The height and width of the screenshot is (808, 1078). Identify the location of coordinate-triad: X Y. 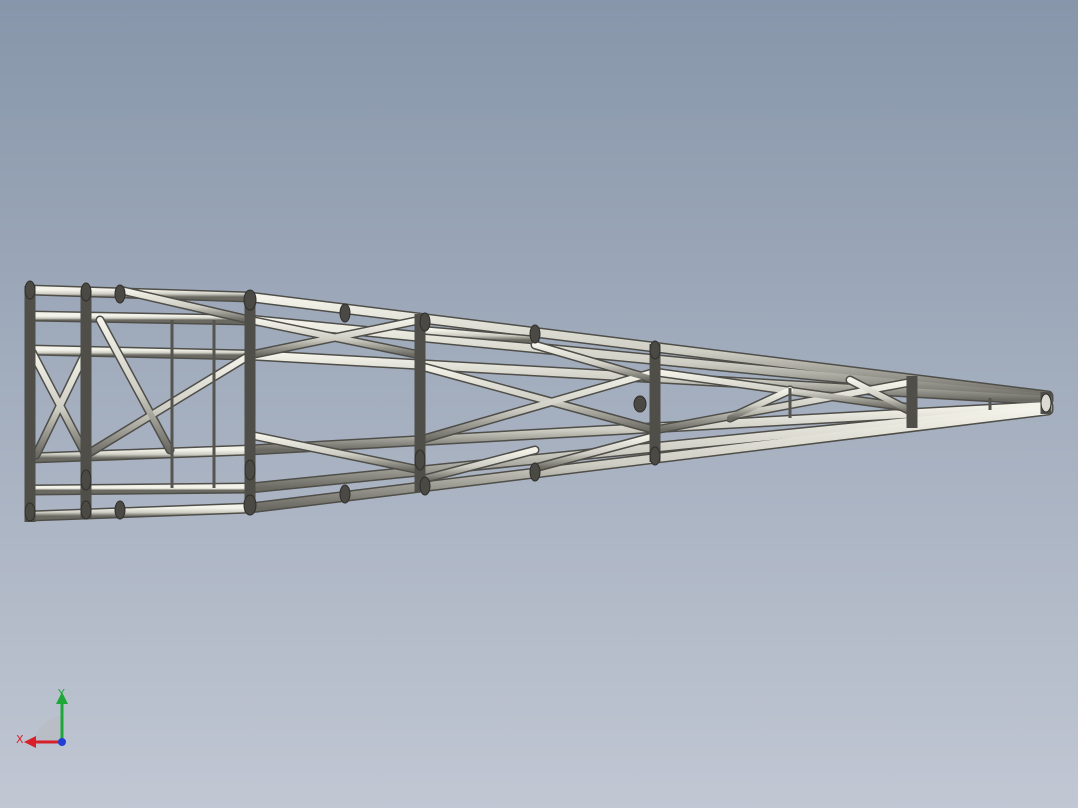
(44, 719).